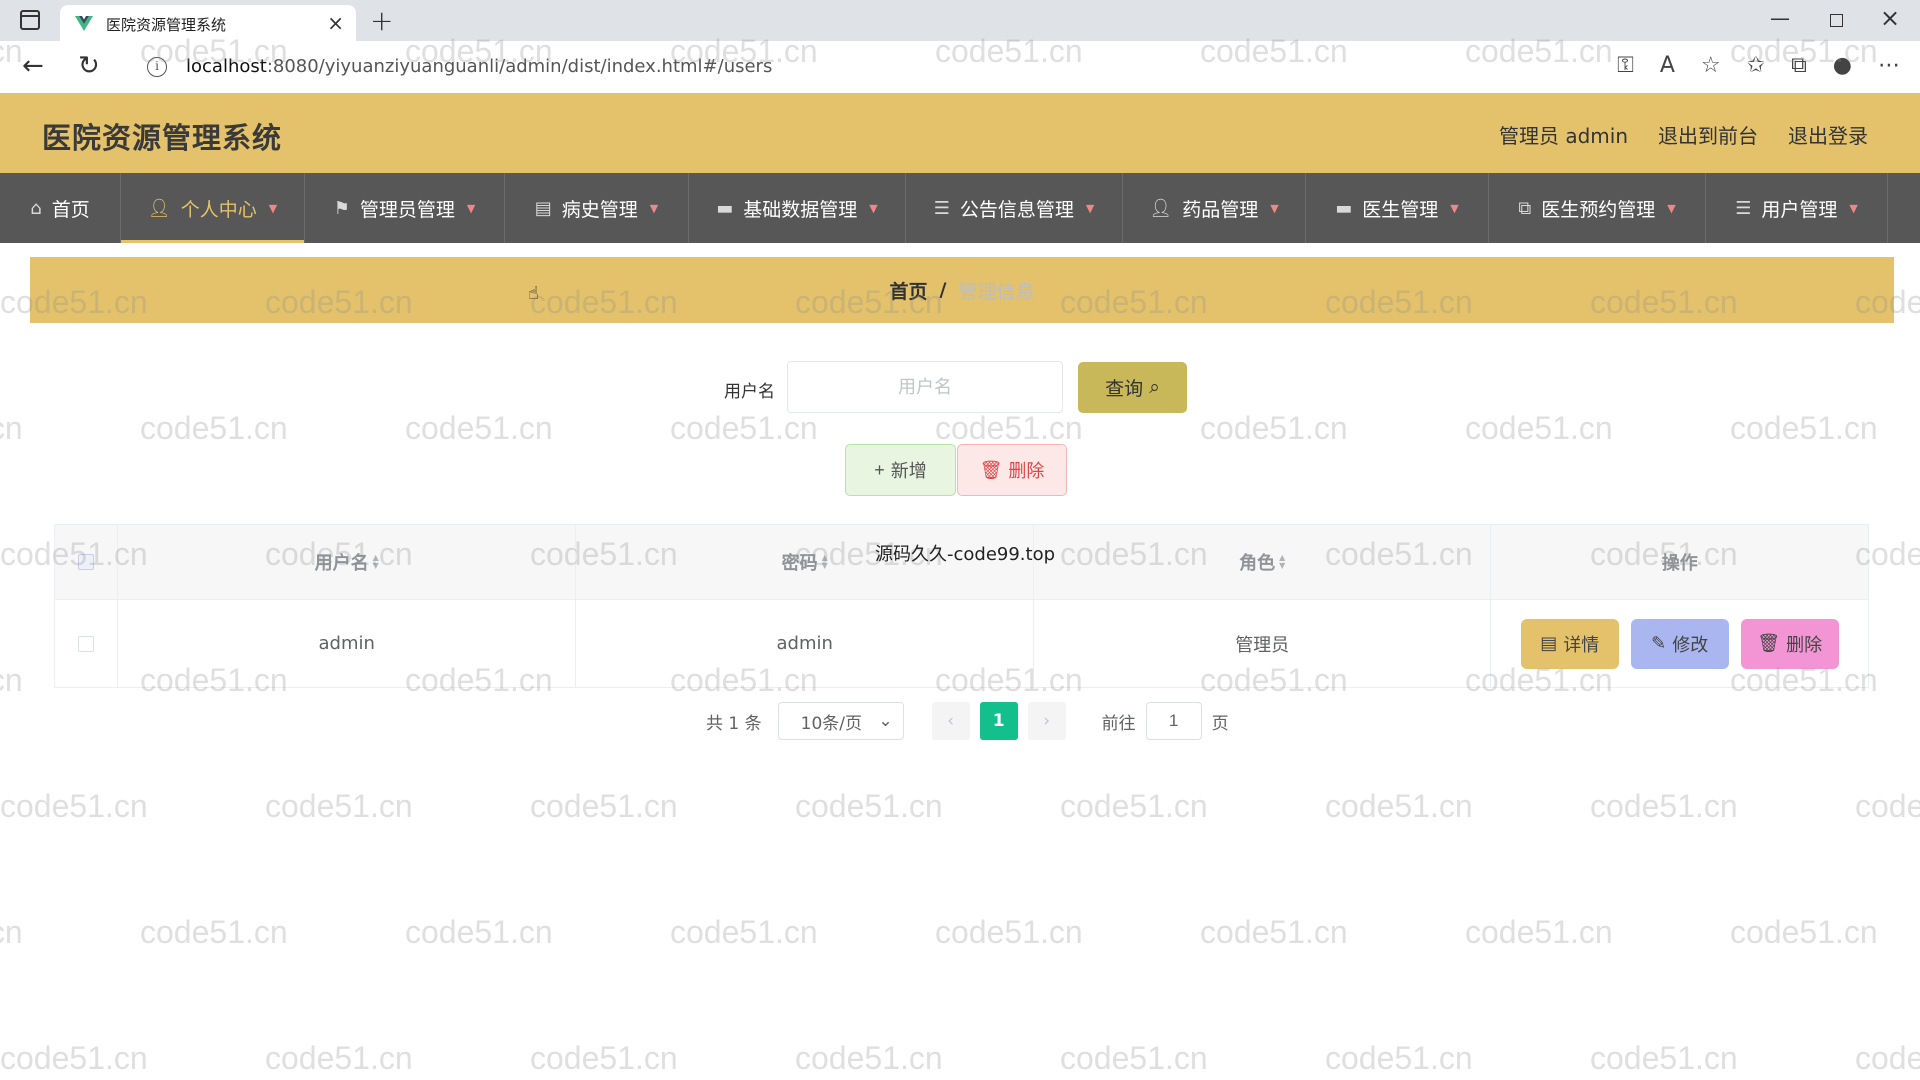  I want to click on favorite-star-icon: ☆, so click(1711, 65).